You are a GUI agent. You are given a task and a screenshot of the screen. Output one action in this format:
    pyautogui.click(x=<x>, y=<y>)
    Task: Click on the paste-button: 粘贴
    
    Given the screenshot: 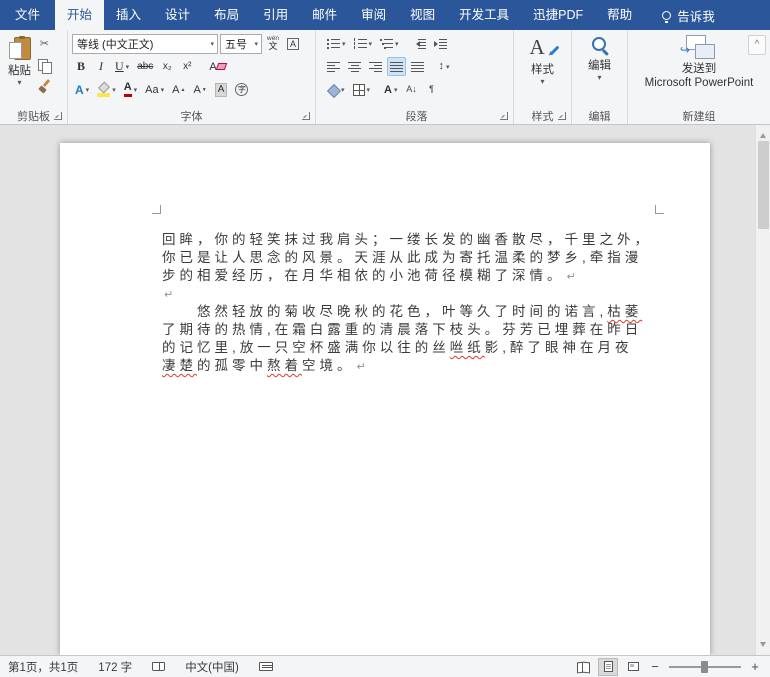 What is the action you would take?
    pyautogui.click(x=19, y=69)
    